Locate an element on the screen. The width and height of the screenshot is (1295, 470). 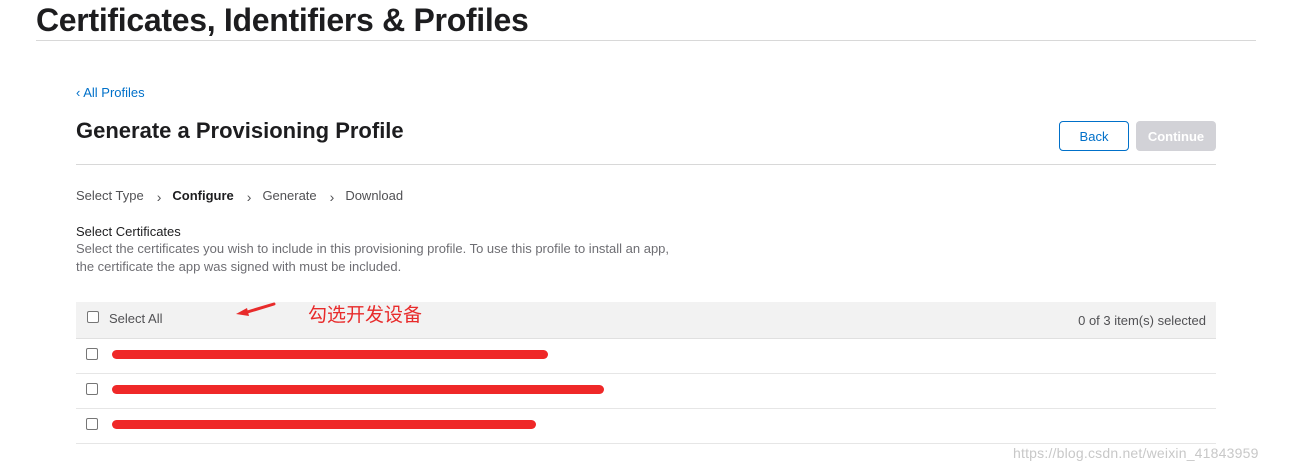
step-generate: Generate is located at coordinates (289, 195).